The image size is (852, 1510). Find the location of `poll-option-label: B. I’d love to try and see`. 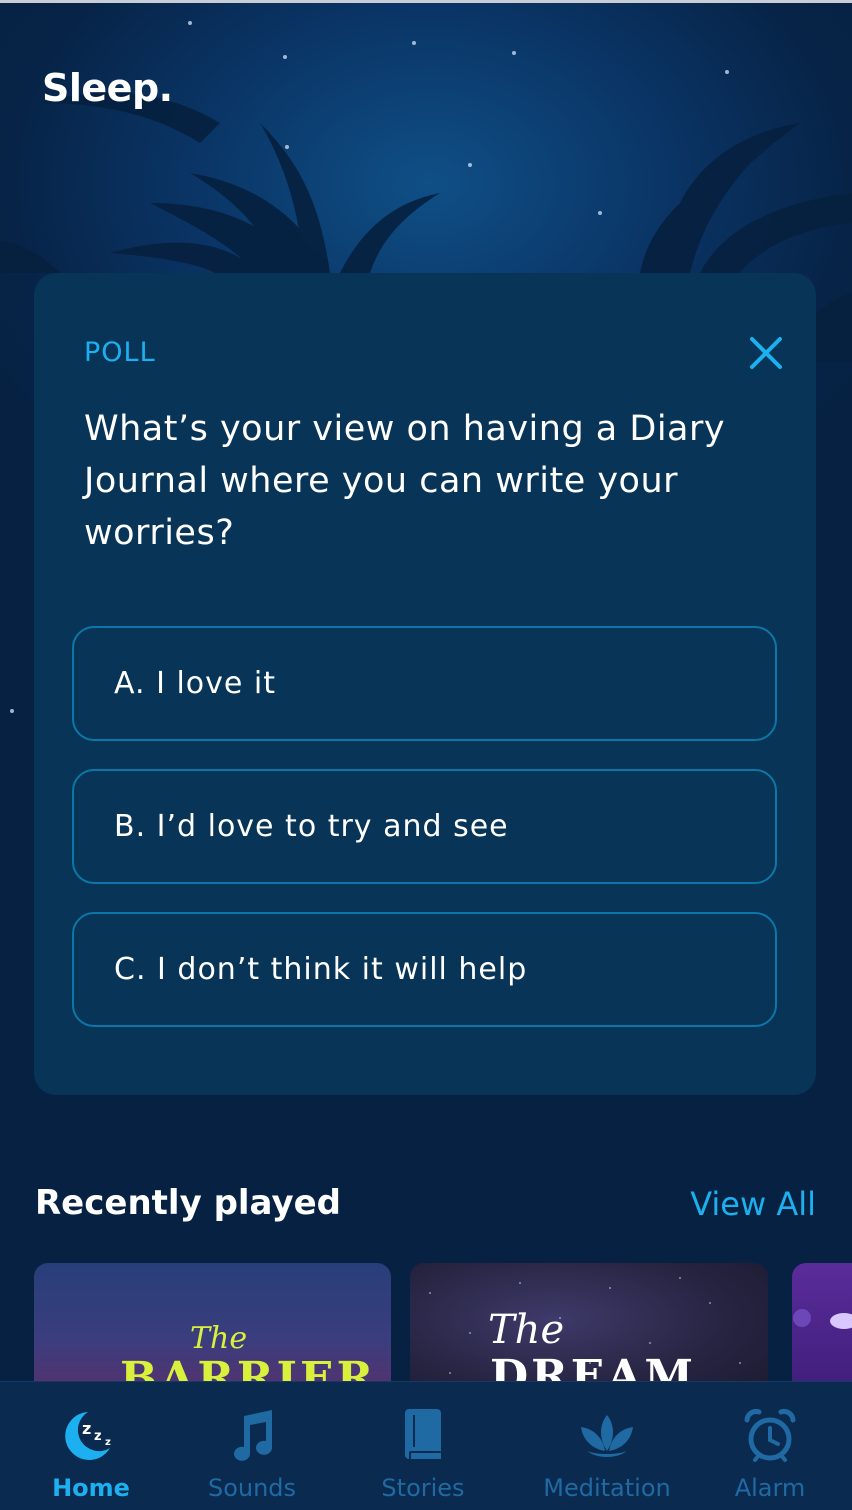

poll-option-label: B. I’d love to try and see is located at coordinates (311, 826).